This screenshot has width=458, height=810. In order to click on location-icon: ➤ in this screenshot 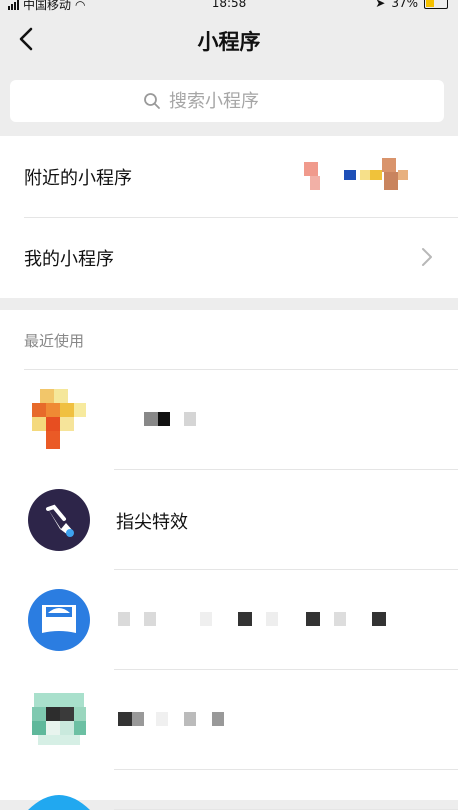, I will do `click(380, 5)`.